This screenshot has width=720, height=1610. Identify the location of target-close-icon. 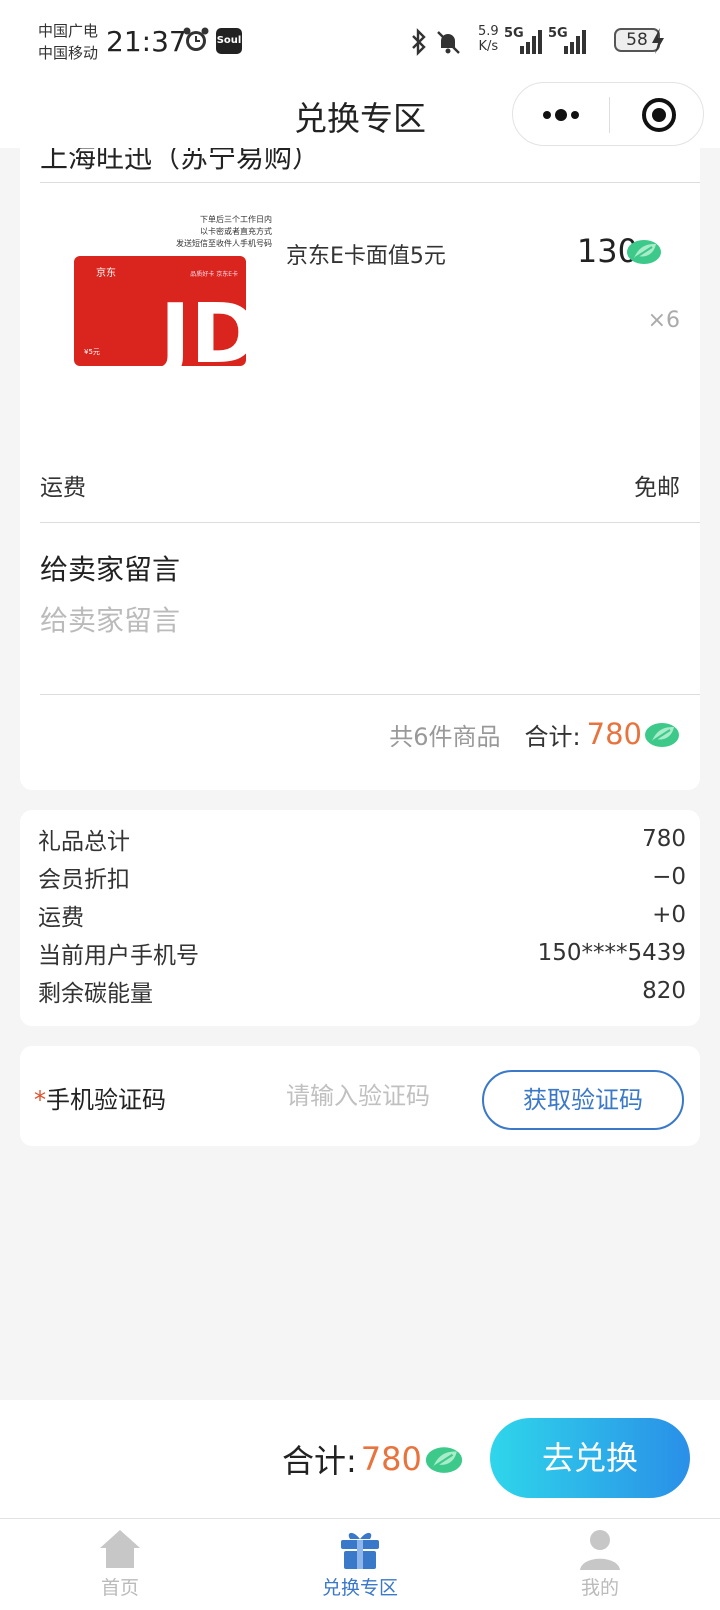
(659, 115).